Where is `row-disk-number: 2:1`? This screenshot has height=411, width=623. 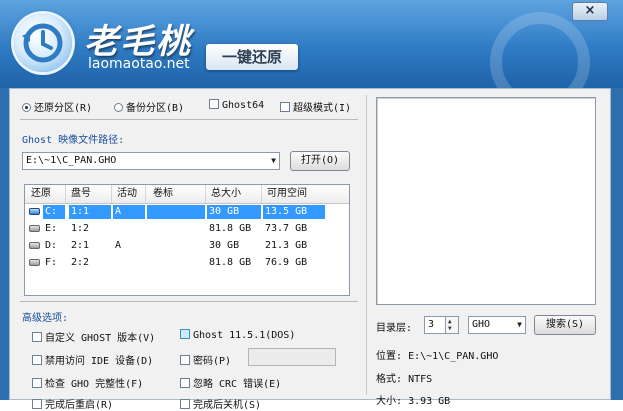 row-disk-number: 2:1 is located at coordinates (80, 245).